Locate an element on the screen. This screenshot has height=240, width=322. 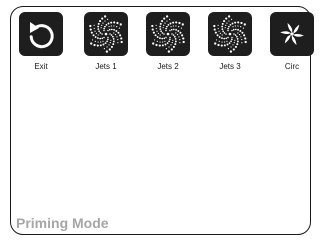
circ-button: Circ is located at coordinates (292, 41).